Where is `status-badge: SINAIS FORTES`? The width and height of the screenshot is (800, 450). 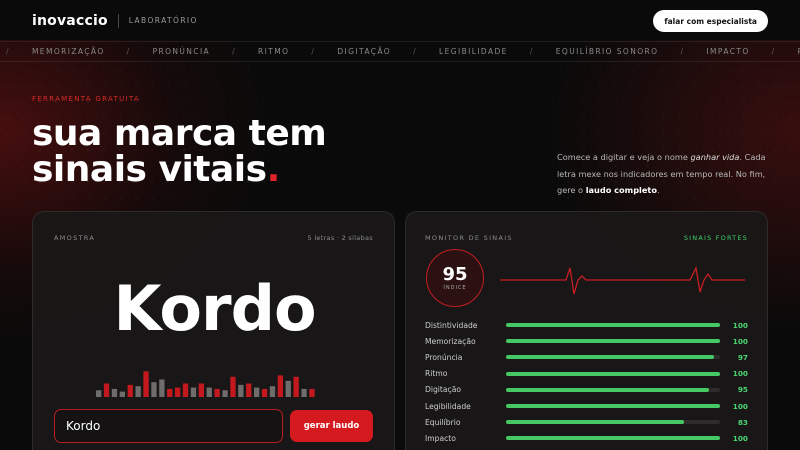 status-badge: SINAIS FORTES is located at coordinates (715, 238).